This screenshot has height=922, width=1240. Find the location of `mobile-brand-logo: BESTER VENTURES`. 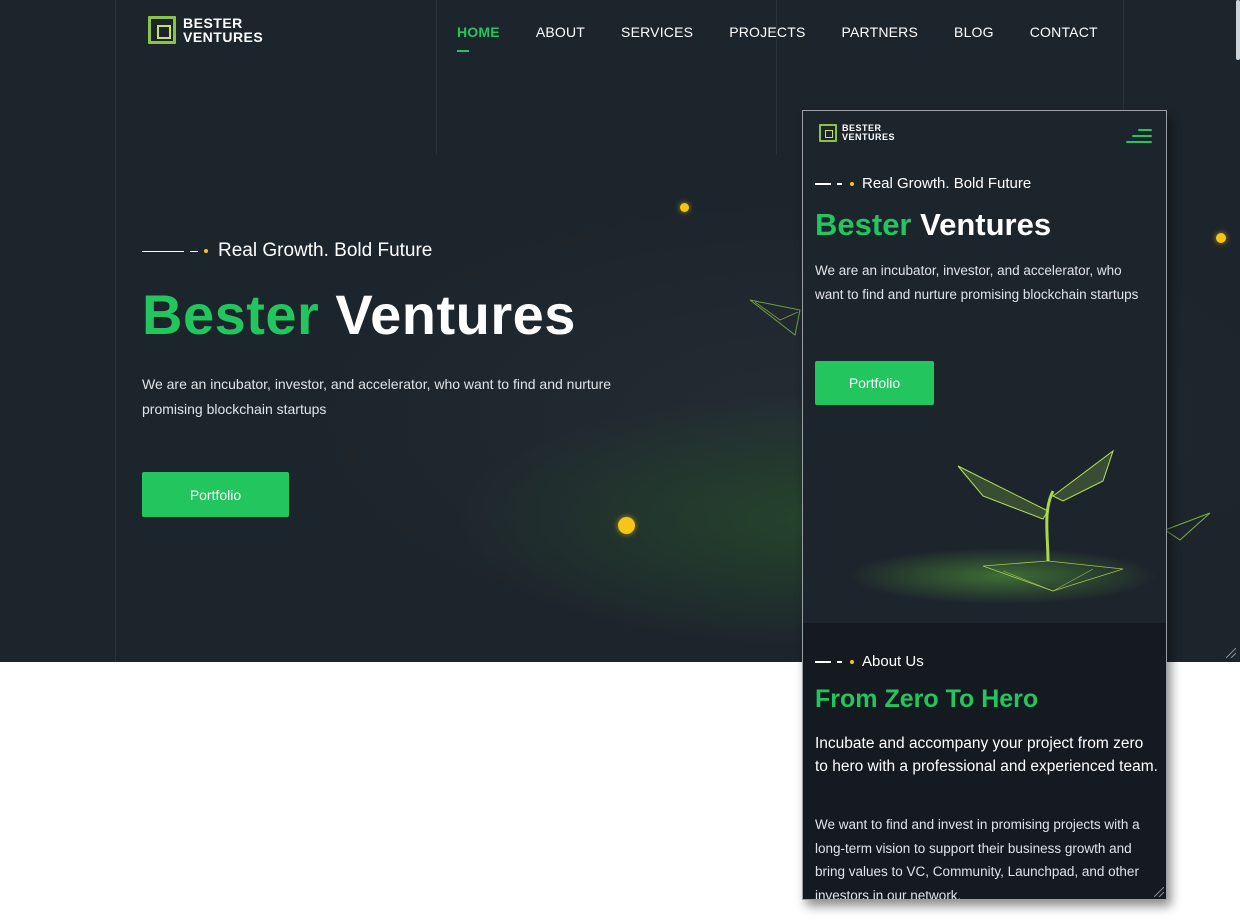

mobile-brand-logo: BESTER VENTURES is located at coordinates (857, 133).